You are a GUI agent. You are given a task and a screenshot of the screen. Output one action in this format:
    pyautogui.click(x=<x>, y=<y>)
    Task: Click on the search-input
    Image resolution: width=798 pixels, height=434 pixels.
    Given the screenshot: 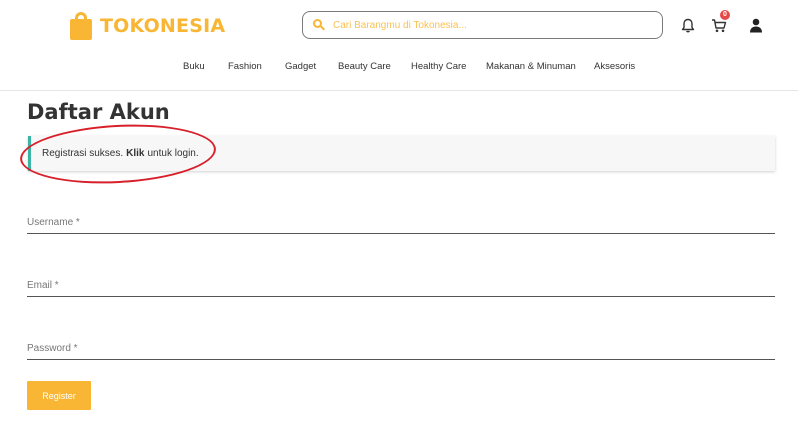 What is the action you would take?
    pyautogui.click(x=493, y=25)
    